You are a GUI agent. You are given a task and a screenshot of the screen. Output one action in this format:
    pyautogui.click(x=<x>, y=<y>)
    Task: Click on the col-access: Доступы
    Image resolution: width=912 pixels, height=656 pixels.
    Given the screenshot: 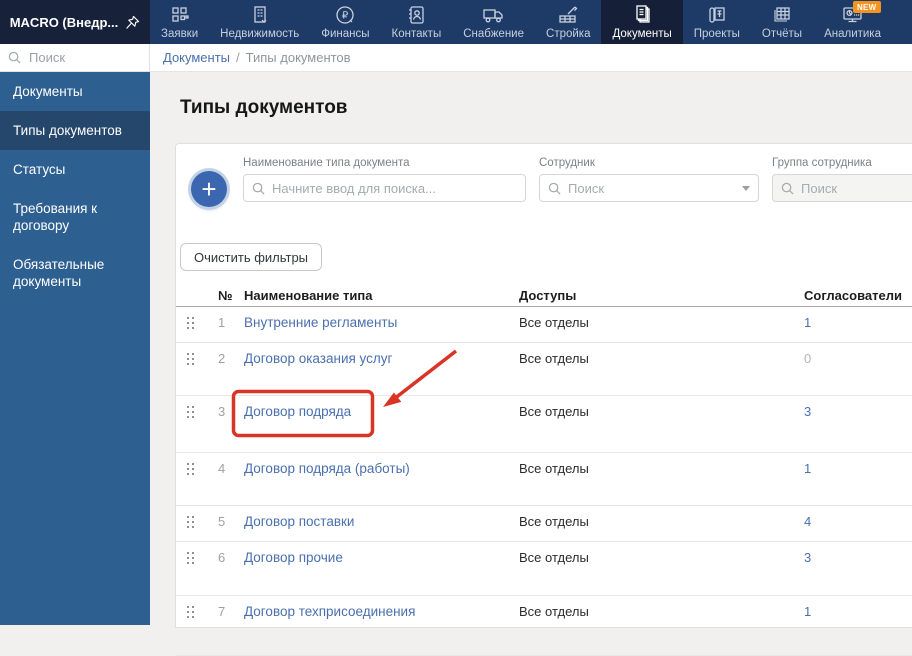 What is the action you would take?
    pyautogui.click(x=548, y=295)
    